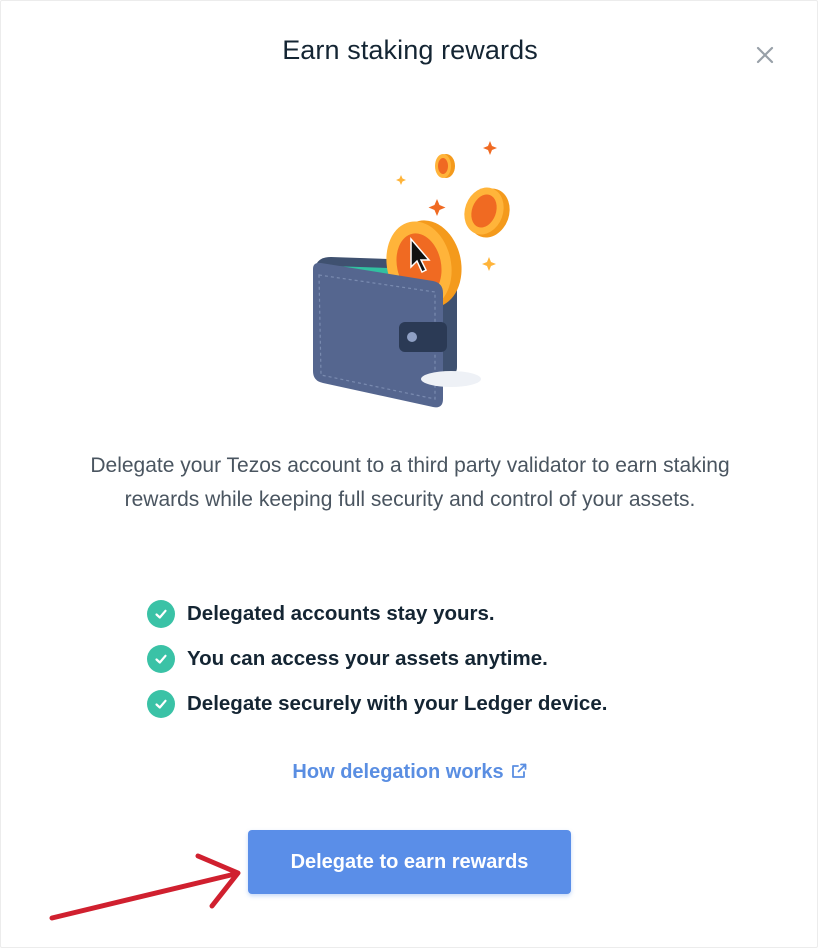 The height and width of the screenshot is (948, 818). Describe the element at coordinates (145, 887) in the screenshot. I see `red-arrow-icon` at that location.